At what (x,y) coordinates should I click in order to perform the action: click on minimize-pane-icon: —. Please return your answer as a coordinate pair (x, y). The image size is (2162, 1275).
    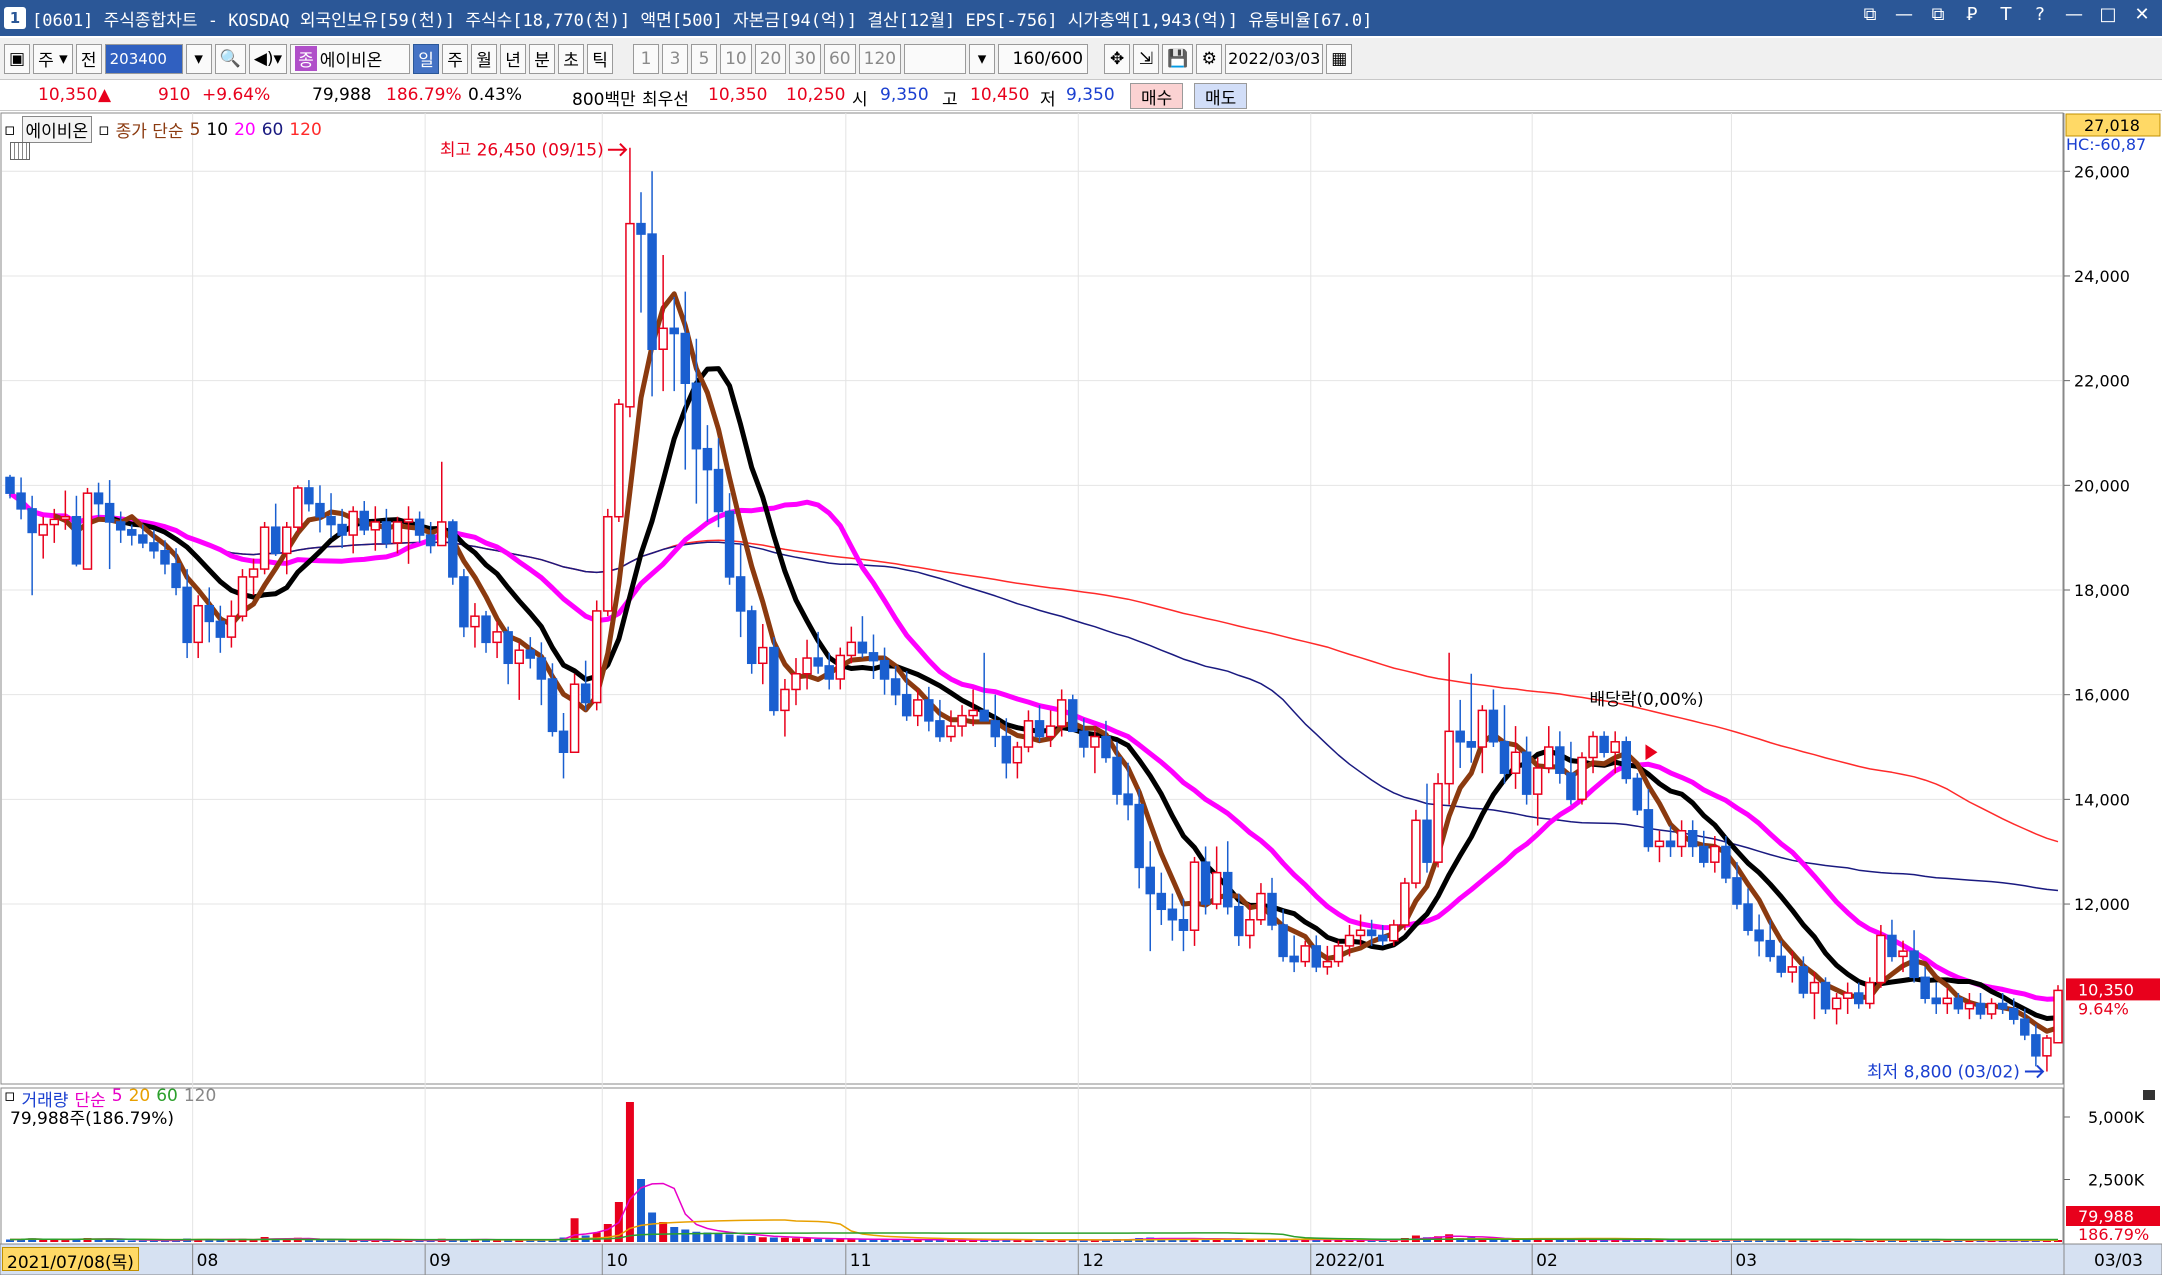
    Looking at the image, I should click on (1904, 14).